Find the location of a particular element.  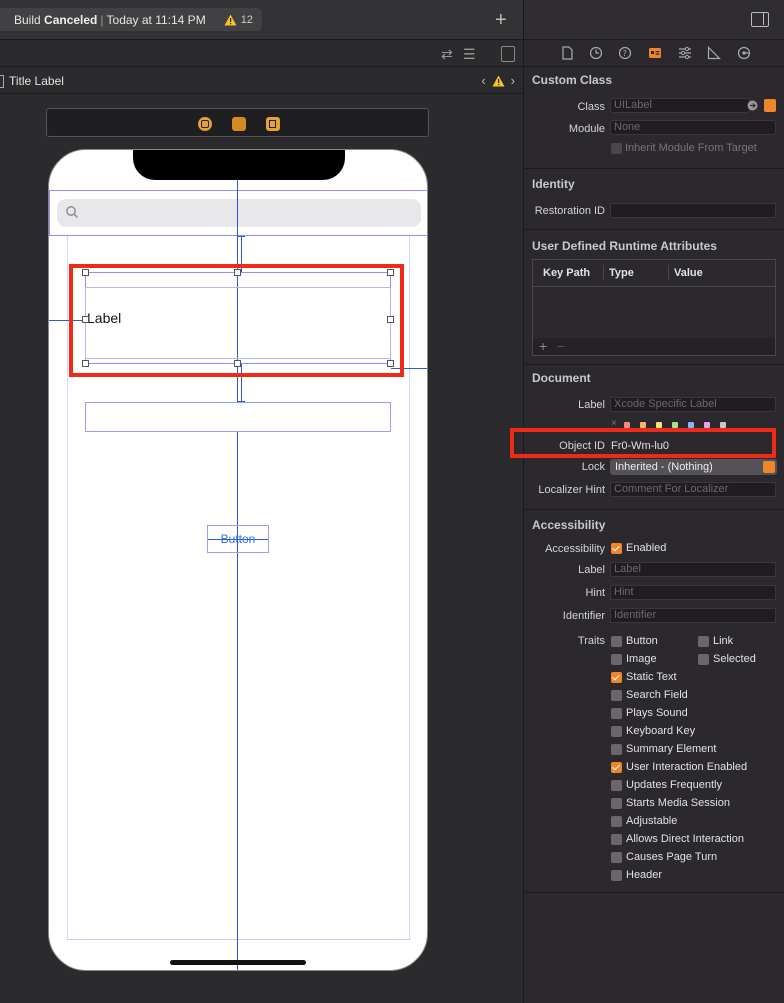

breadcrumb: Title Label is located at coordinates (32, 81).